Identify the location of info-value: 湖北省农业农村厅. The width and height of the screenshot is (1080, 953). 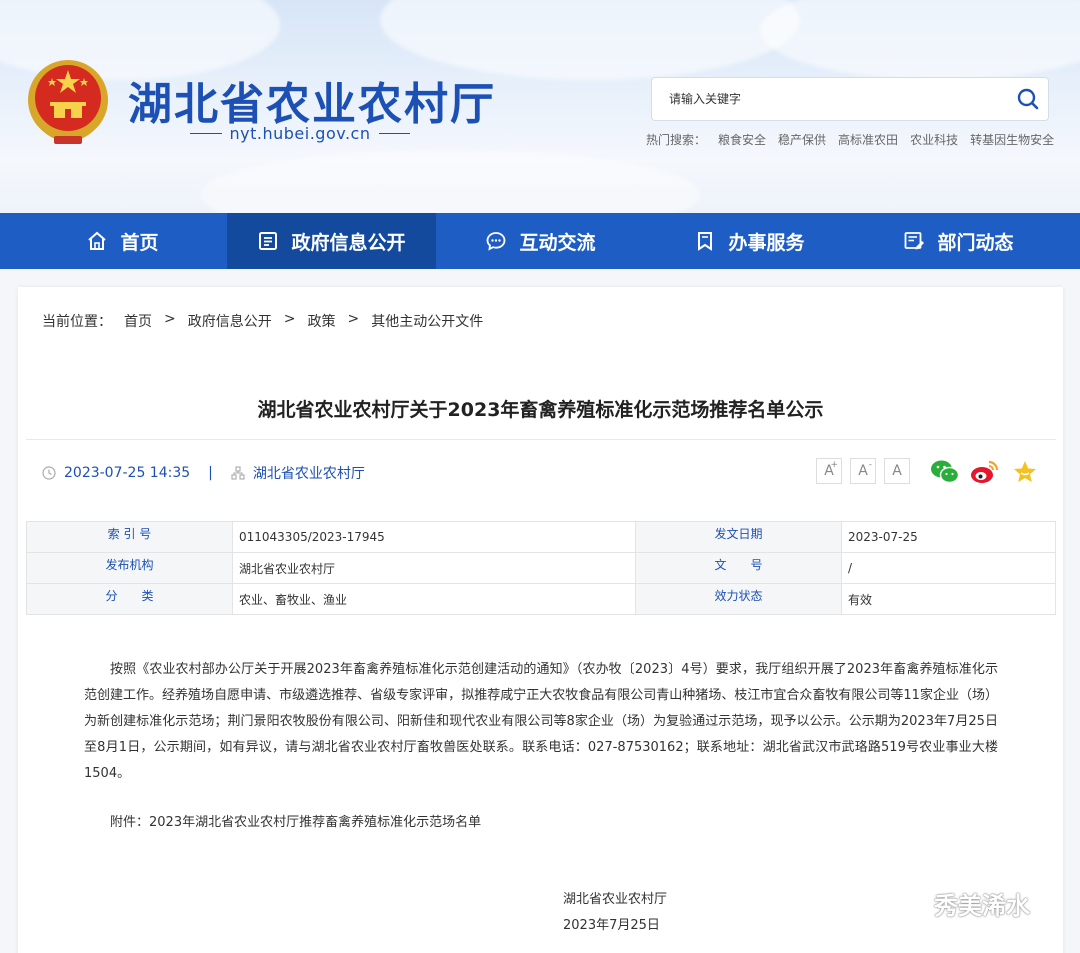
(434, 568).